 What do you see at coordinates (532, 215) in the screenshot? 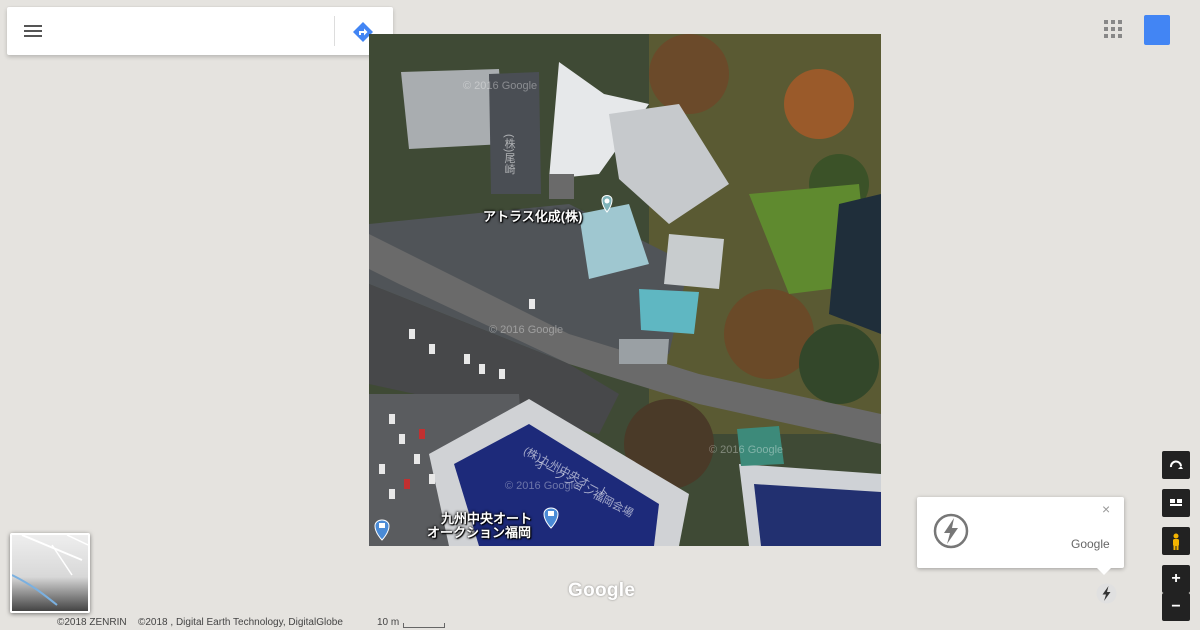
I see `poi-label-atlas: アトラス化成(株)` at bounding box center [532, 215].